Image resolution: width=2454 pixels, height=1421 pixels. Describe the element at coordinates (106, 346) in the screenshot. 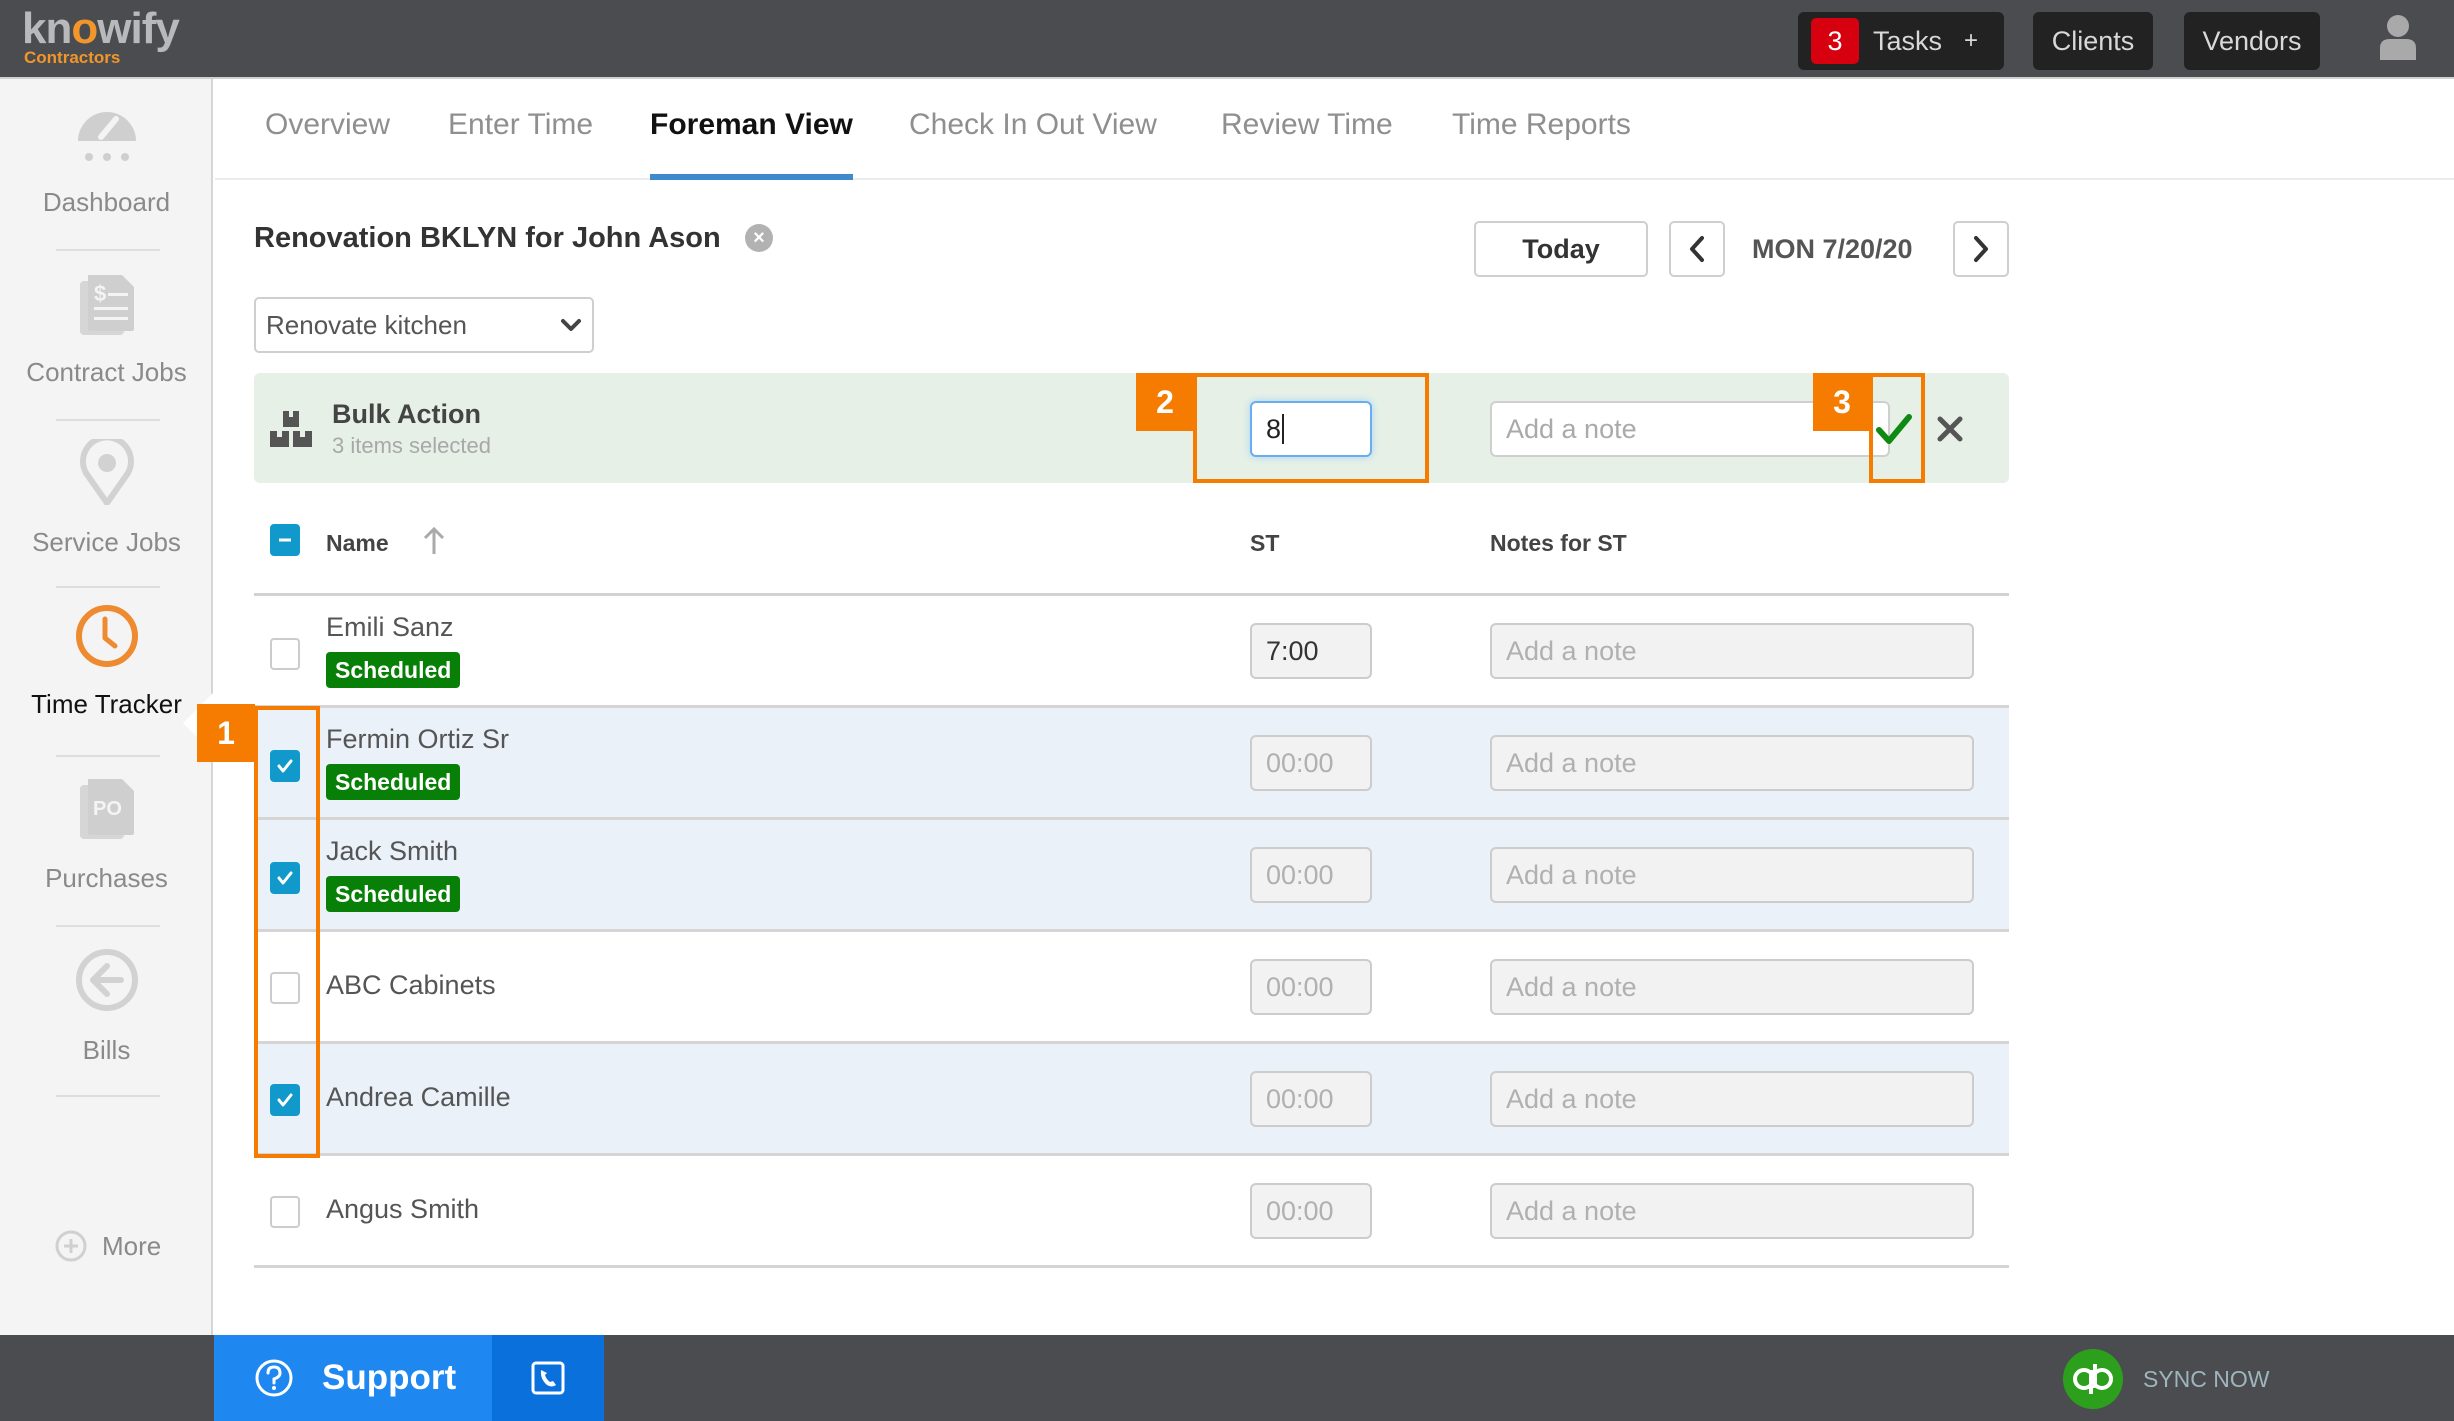

I see `sidebar-item-contract-jobs: $ Contract Jobs` at that location.